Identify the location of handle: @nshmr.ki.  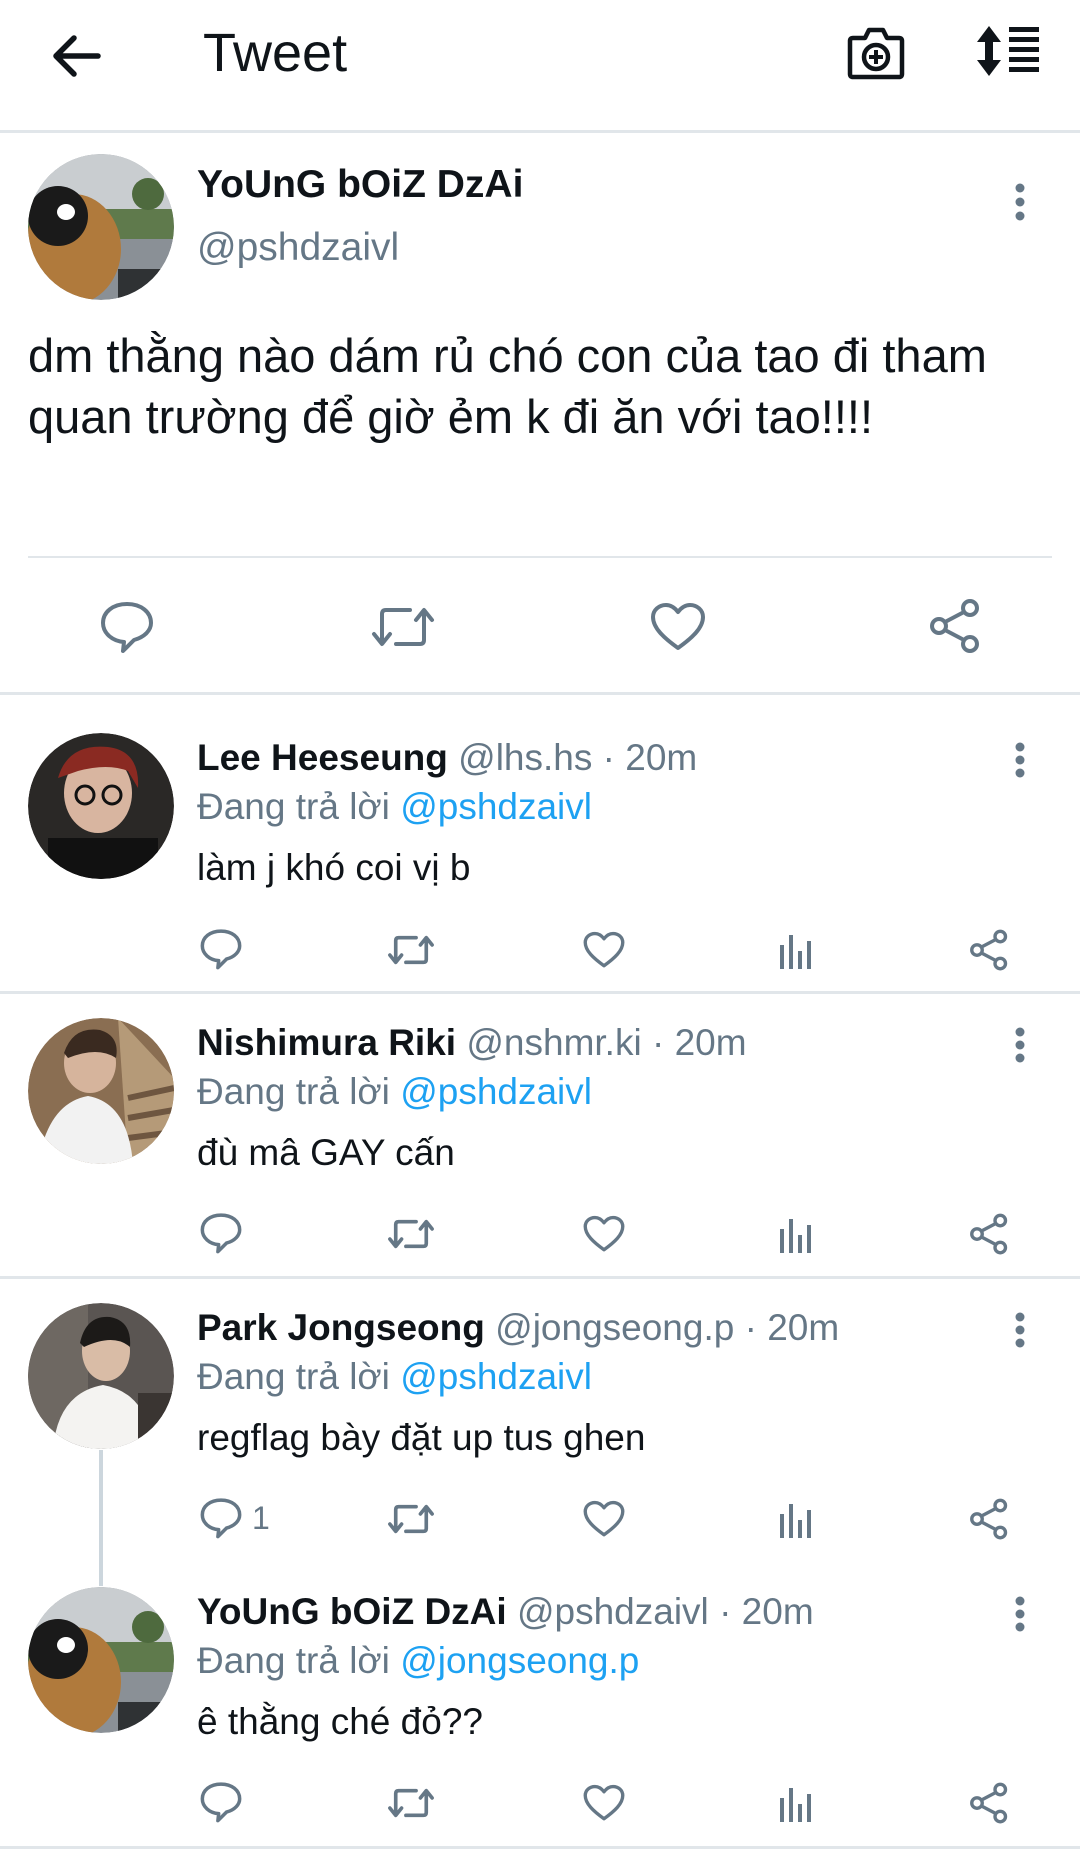
(553, 1042).